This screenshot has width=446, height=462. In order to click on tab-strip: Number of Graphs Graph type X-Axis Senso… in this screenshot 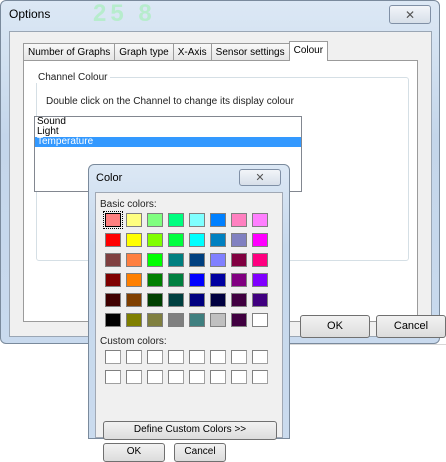, I will do `click(176, 51)`.